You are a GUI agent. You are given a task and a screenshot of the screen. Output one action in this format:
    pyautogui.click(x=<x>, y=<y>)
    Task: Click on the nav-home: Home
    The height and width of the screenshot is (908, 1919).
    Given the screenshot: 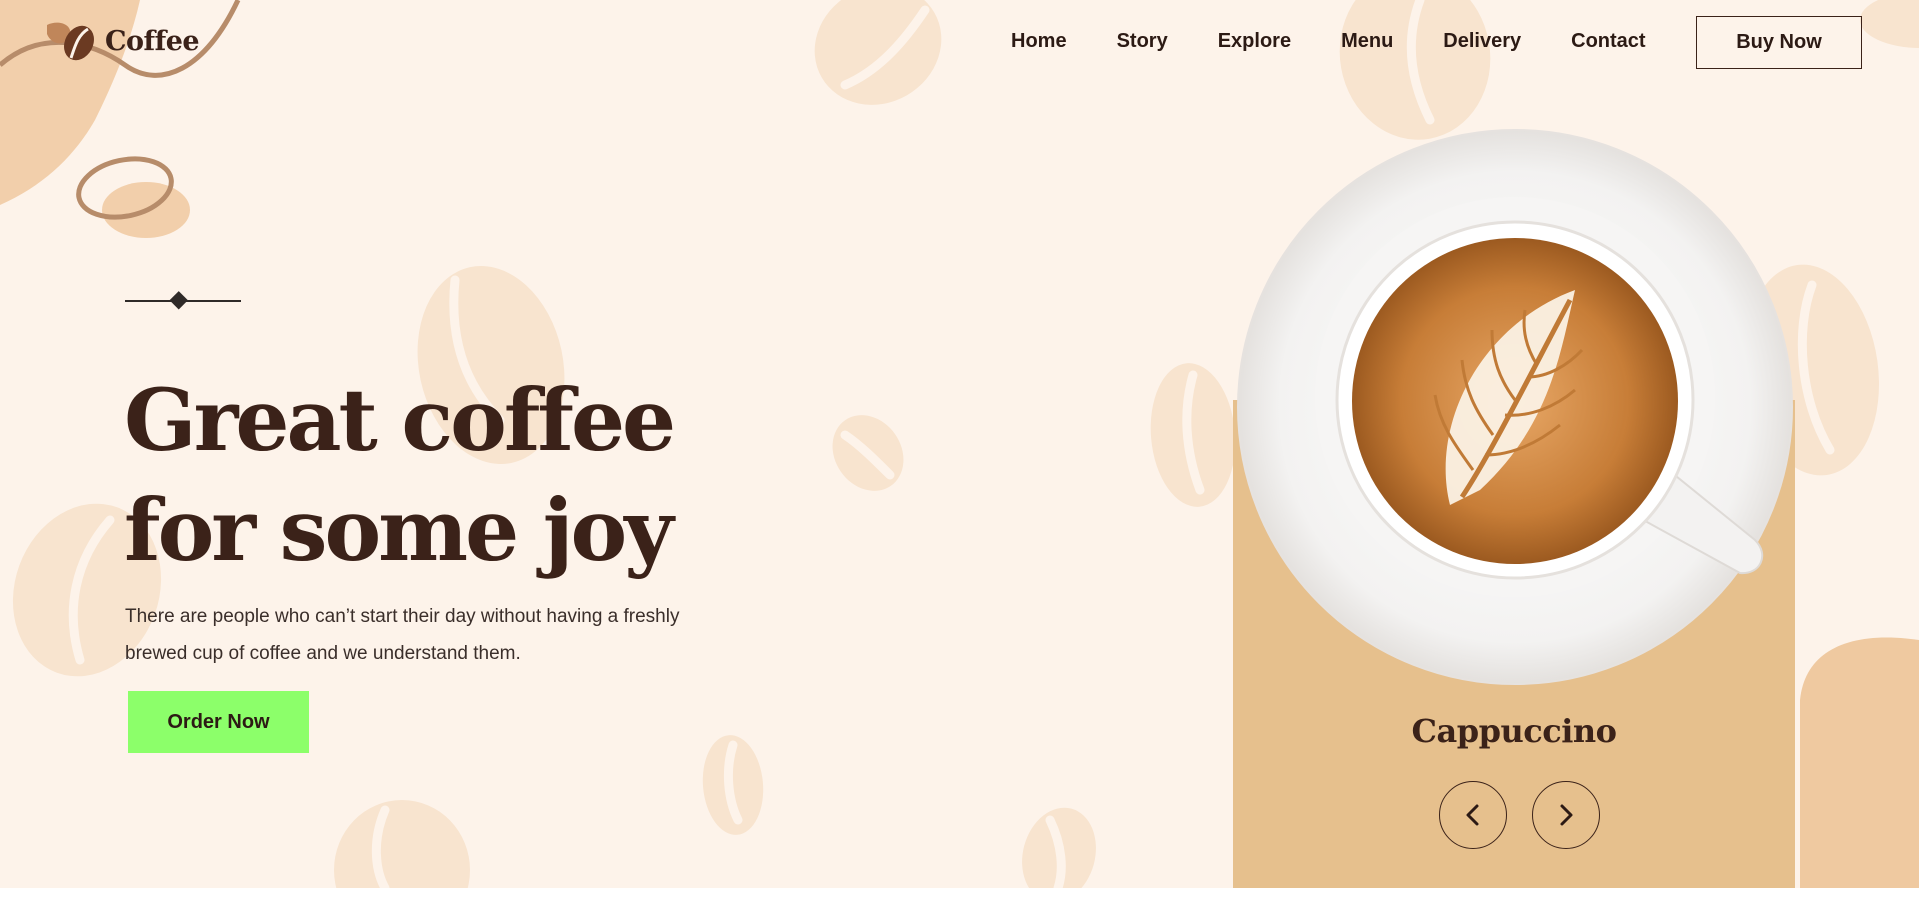 What is the action you would take?
    pyautogui.click(x=1039, y=41)
    